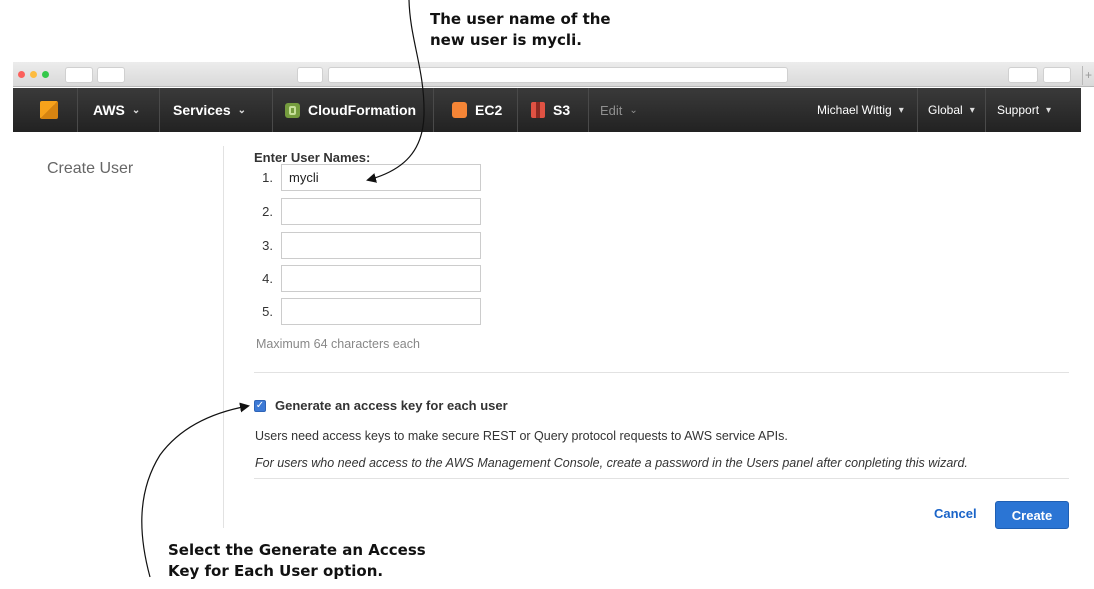 The height and width of the screenshot is (589, 1094). Describe the element at coordinates (1023, 75) in the screenshot. I see `share-button` at that location.